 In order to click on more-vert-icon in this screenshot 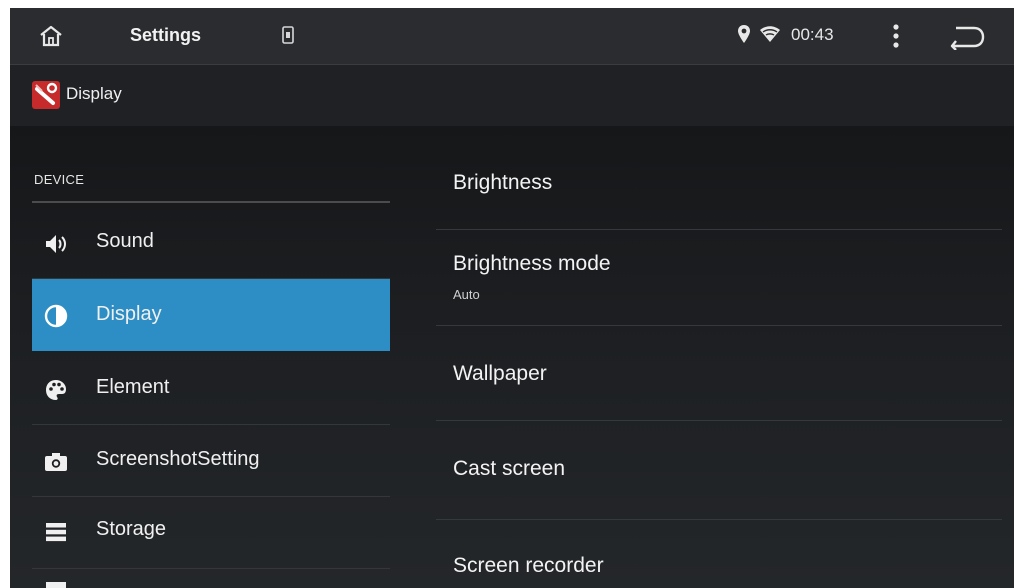, I will do `click(896, 36)`.